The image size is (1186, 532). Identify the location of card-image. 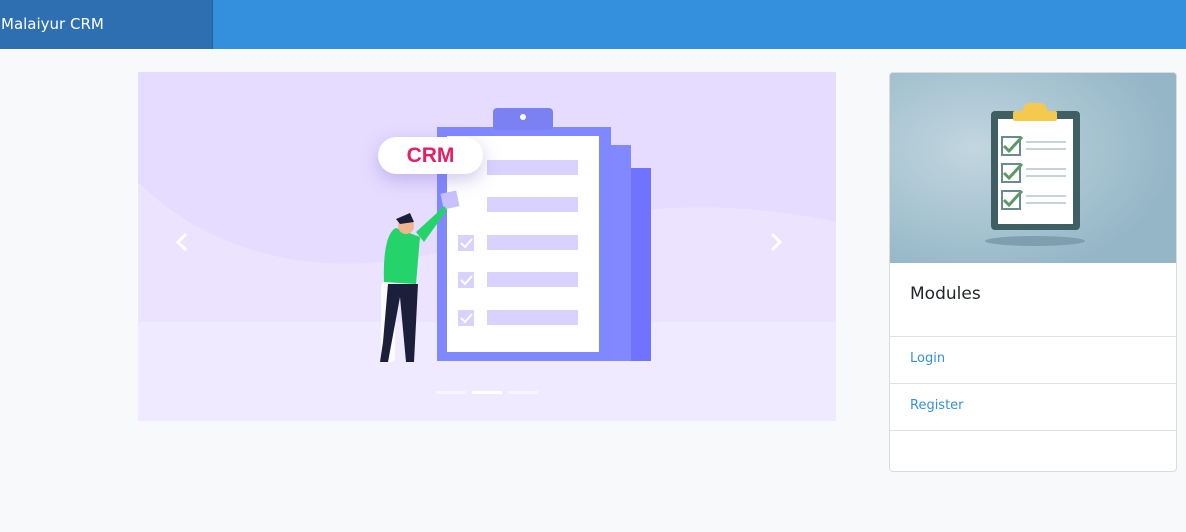
(1033, 168).